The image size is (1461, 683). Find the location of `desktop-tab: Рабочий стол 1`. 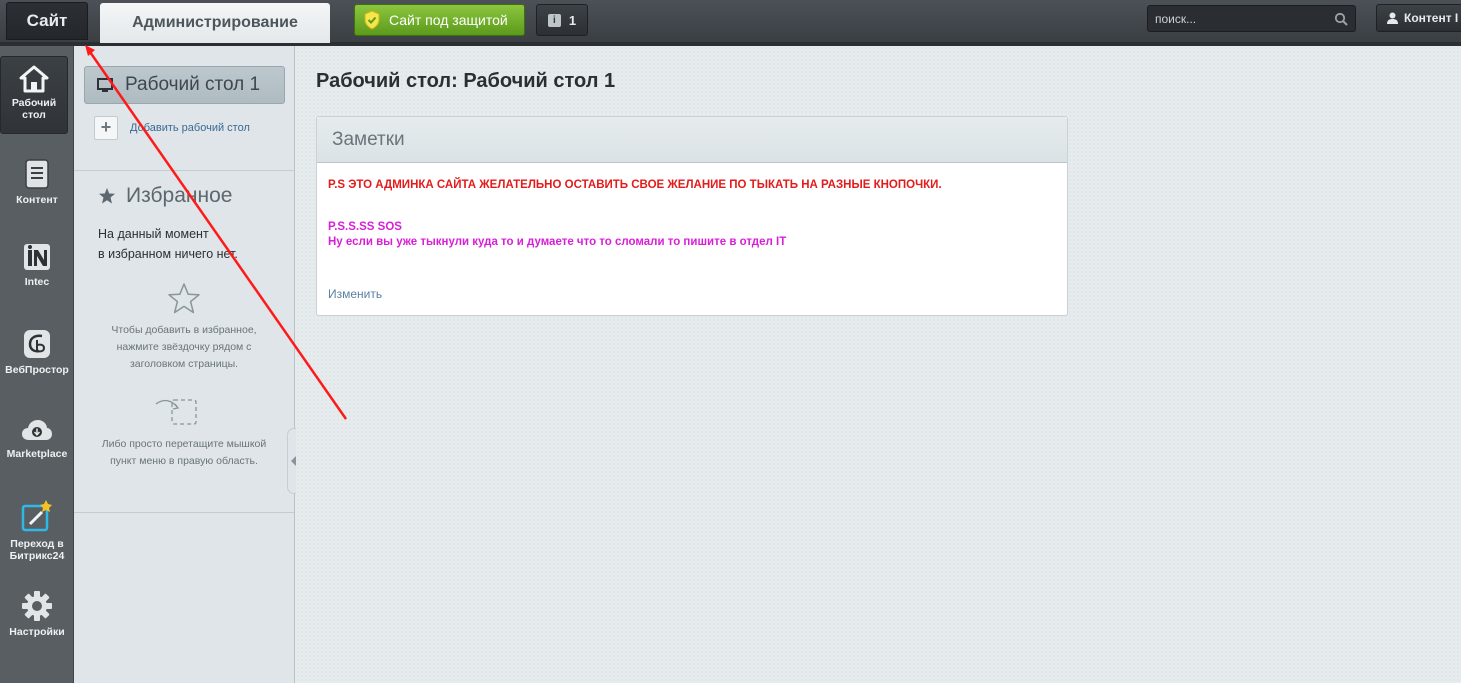

desktop-tab: Рабочий стол 1 is located at coordinates (184, 85).